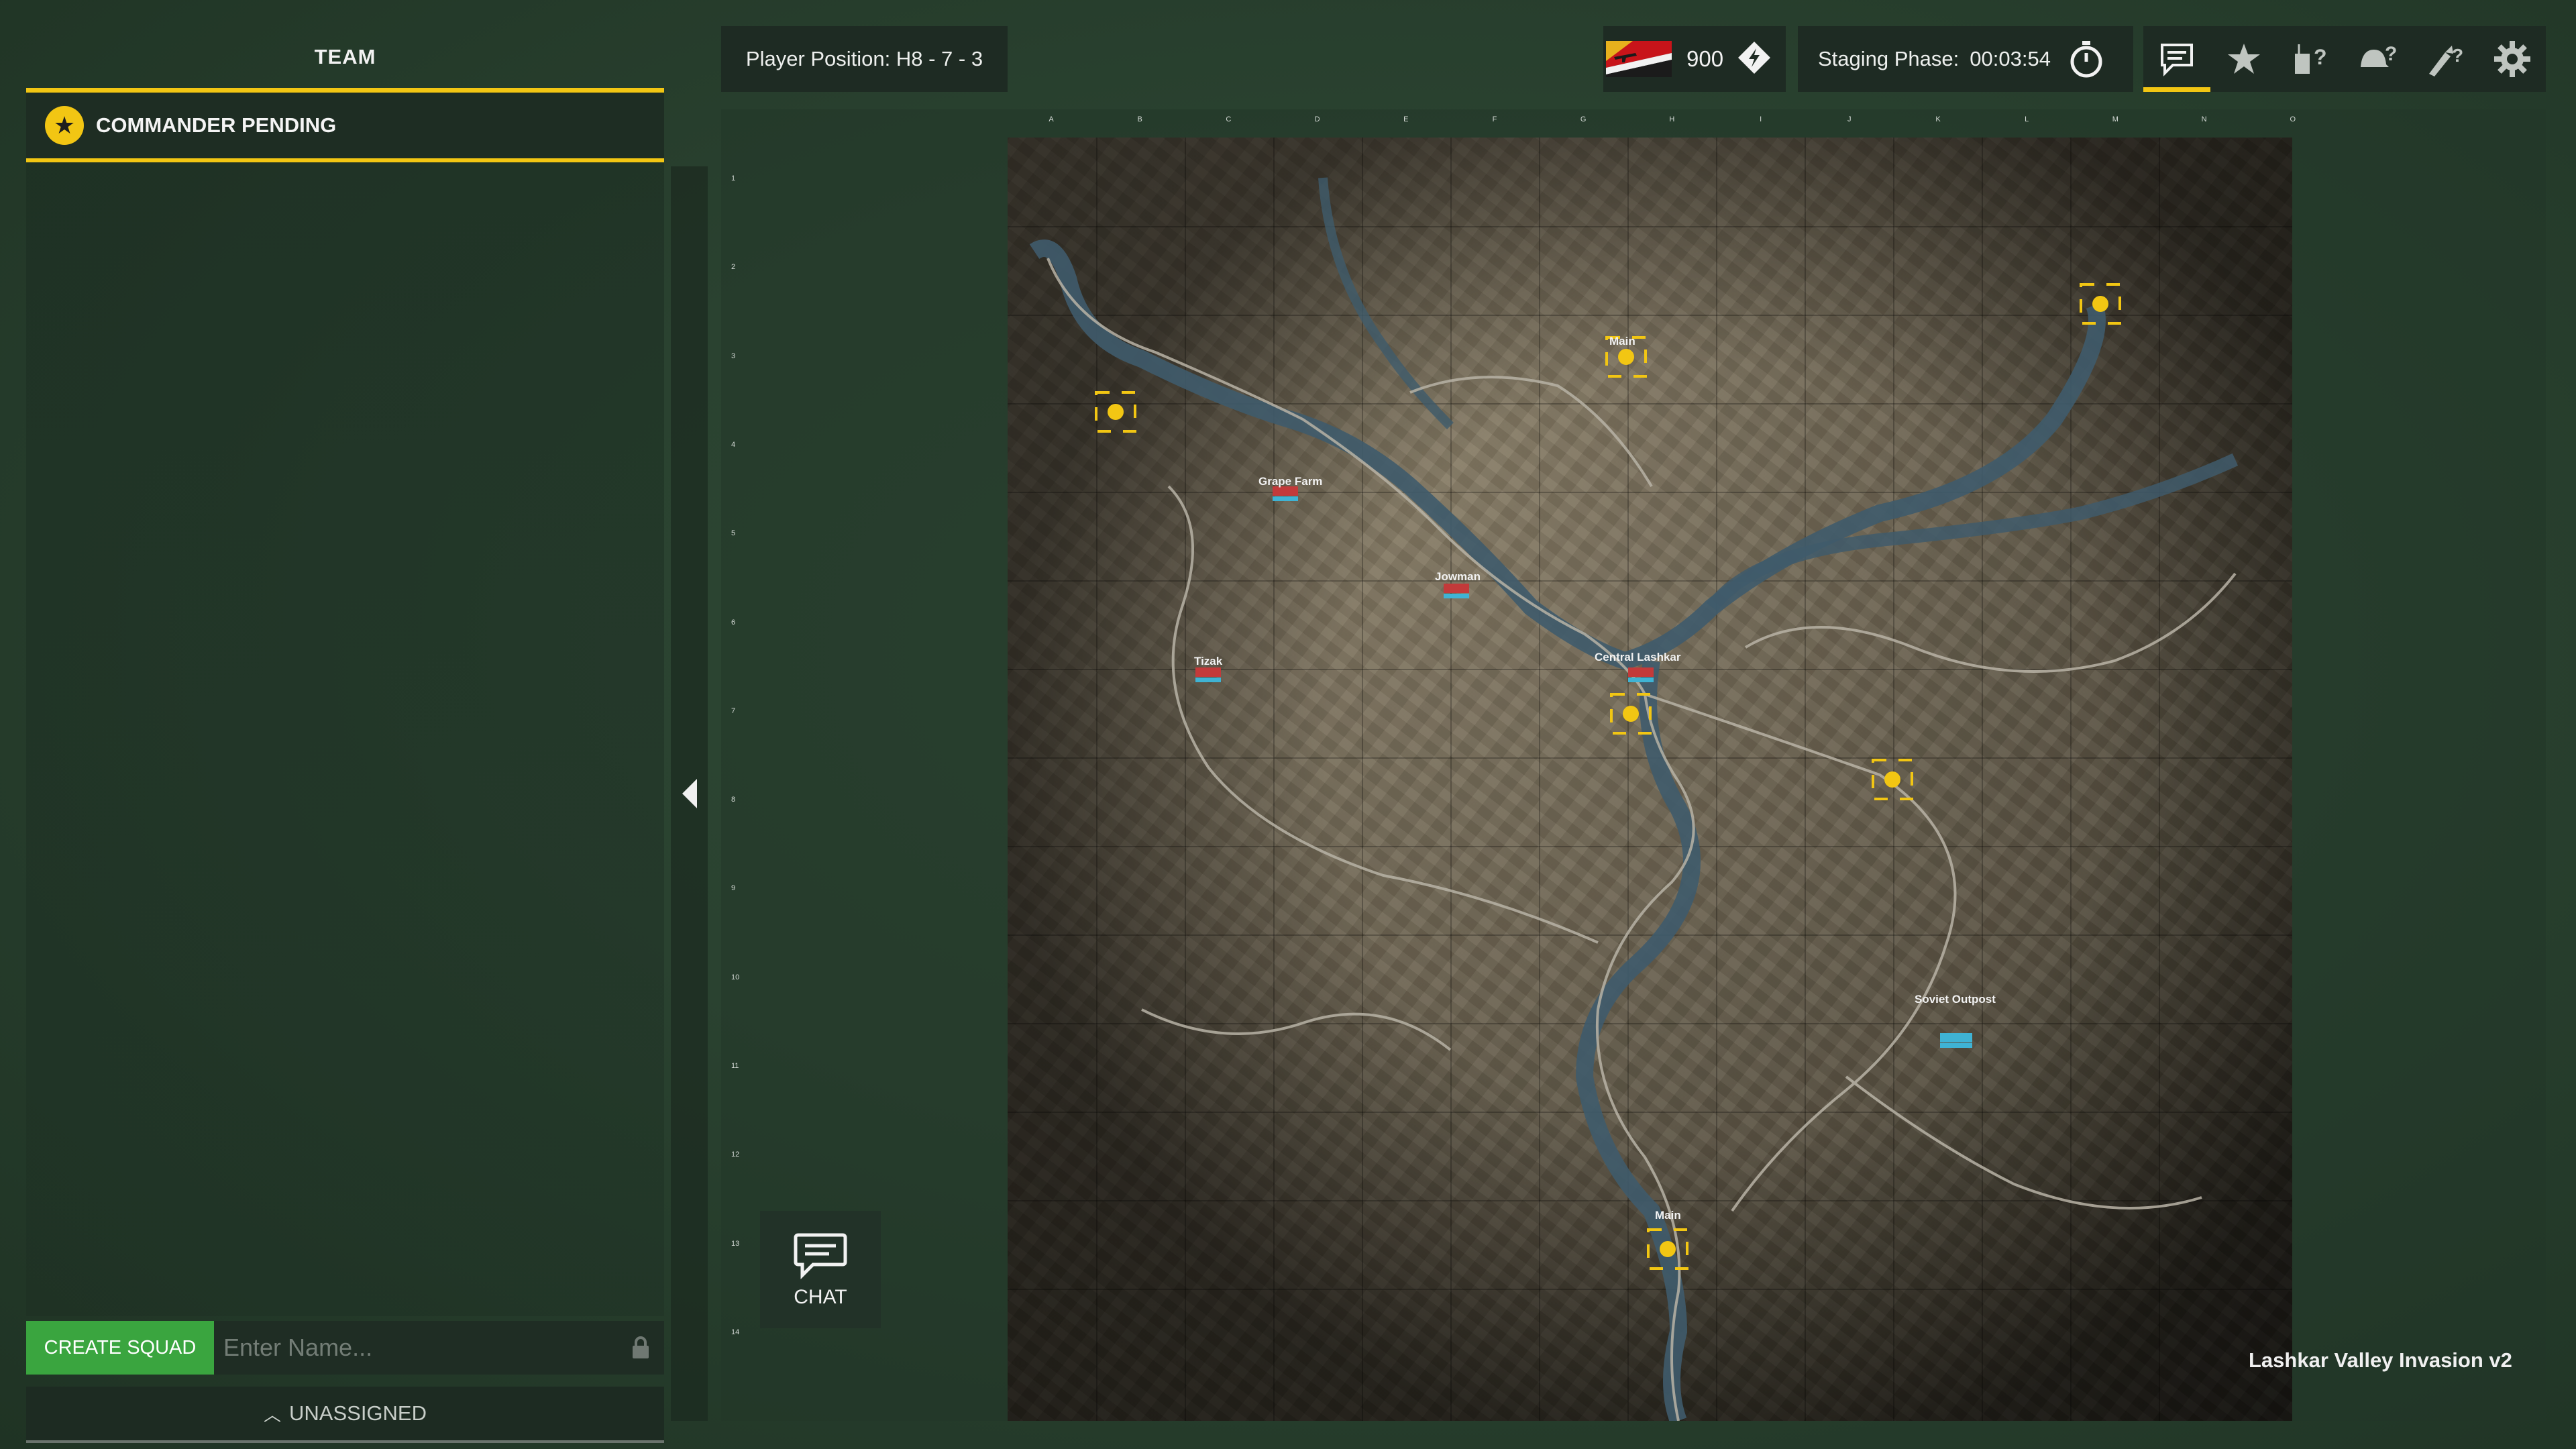  What do you see at coordinates (1317, 119) in the screenshot?
I see `grid-column-label: D` at bounding box center [1317, 119].